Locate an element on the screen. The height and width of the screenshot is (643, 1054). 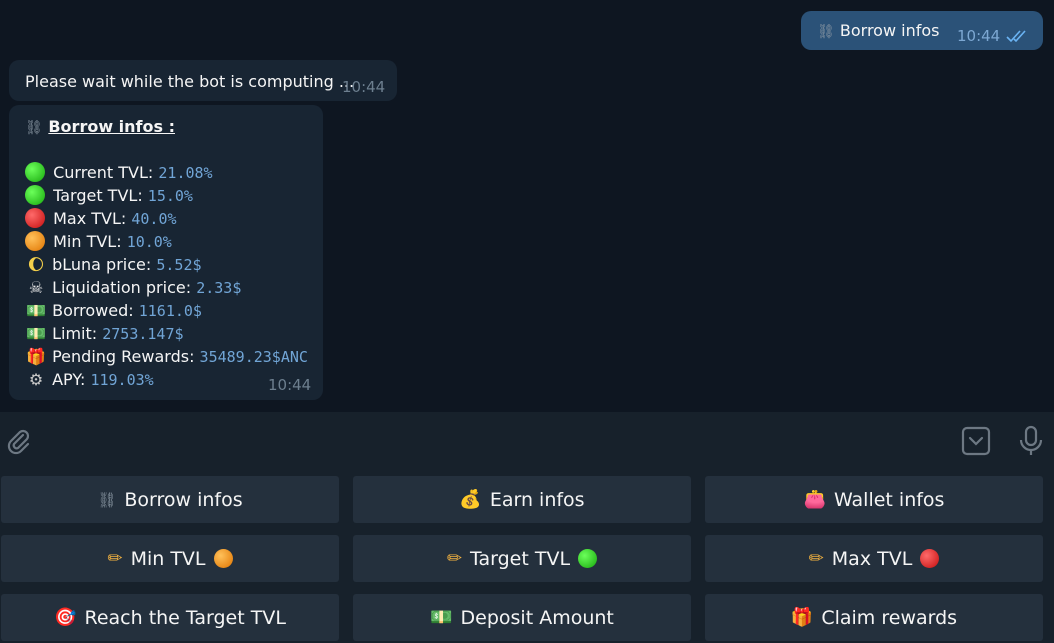
outgoing-message-text: ⛓ Borrow infos is located at coordinates (878, 30).